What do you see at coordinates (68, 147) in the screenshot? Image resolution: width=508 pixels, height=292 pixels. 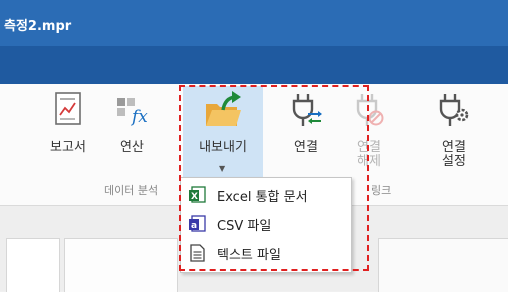 I see `report-button-label: 보고서` at bounding box center [68, 147].